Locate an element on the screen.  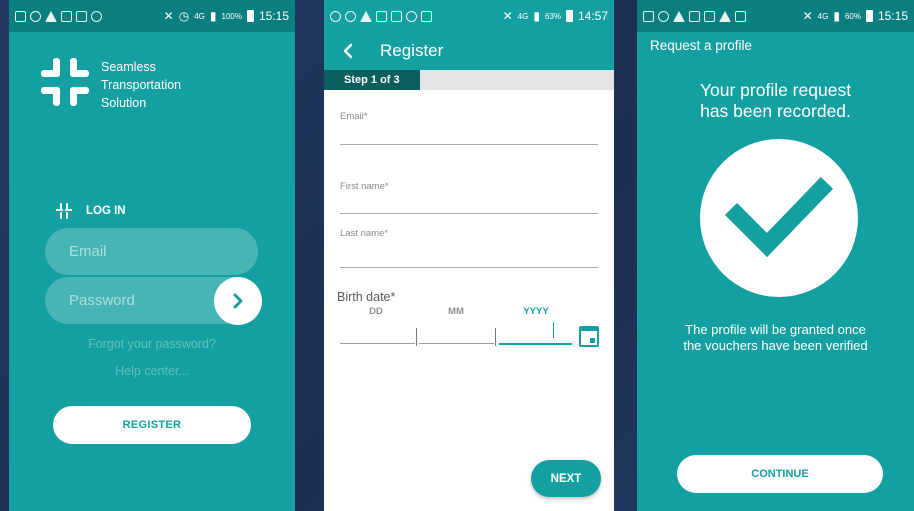
battery-percent: 100% is located at coordinates (231, 16).